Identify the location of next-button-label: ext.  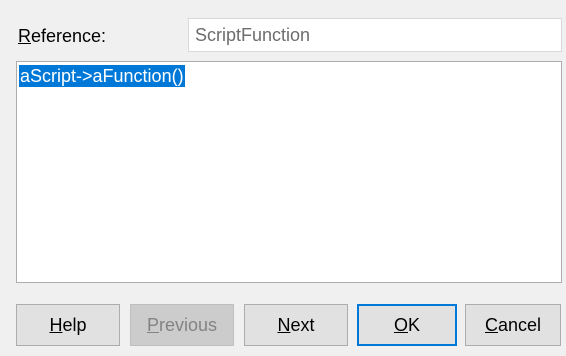
(302, 324).